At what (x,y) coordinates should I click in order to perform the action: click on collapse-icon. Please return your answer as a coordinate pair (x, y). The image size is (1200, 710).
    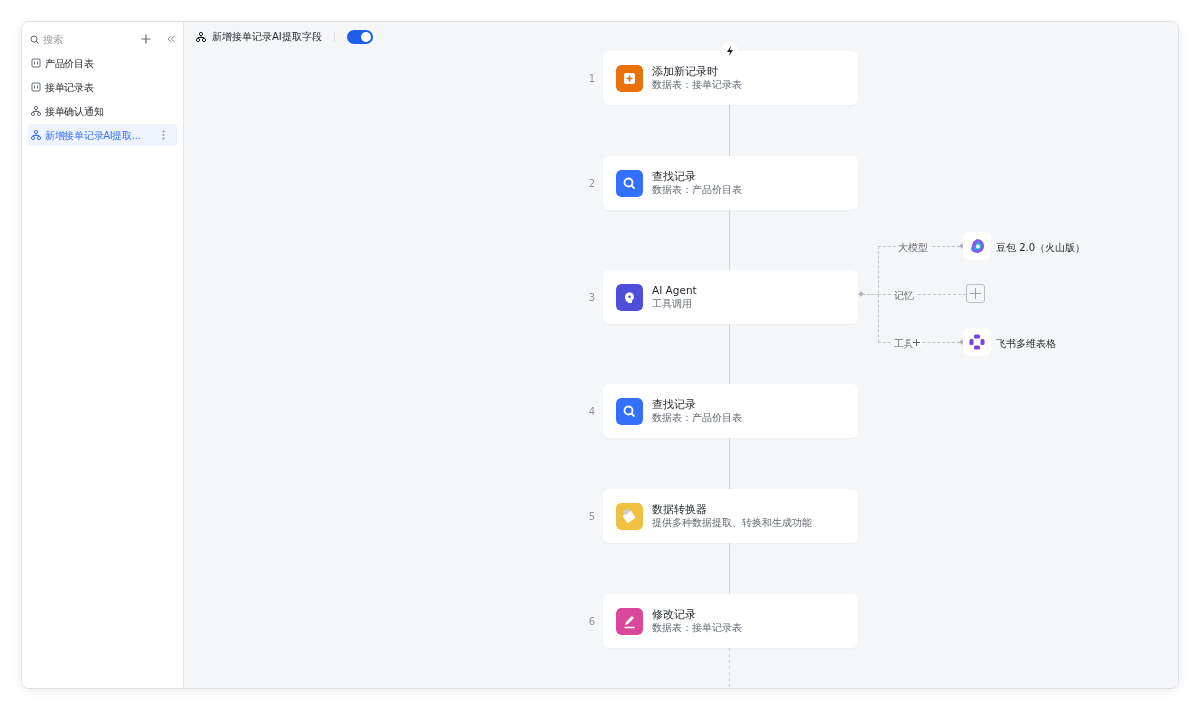
    Looking at the image, I should click on (171, 39).